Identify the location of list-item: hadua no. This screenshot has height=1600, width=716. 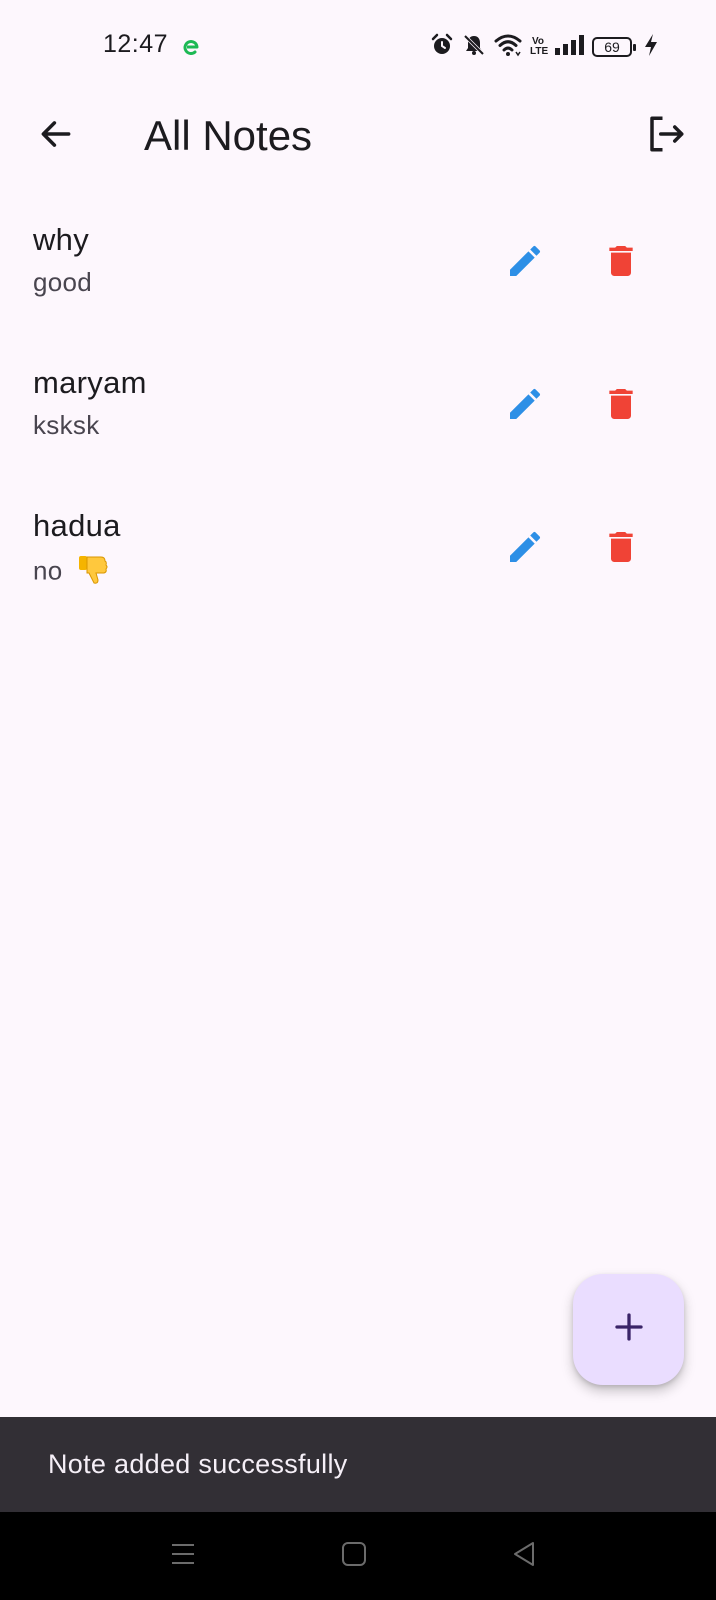
(358, 567).